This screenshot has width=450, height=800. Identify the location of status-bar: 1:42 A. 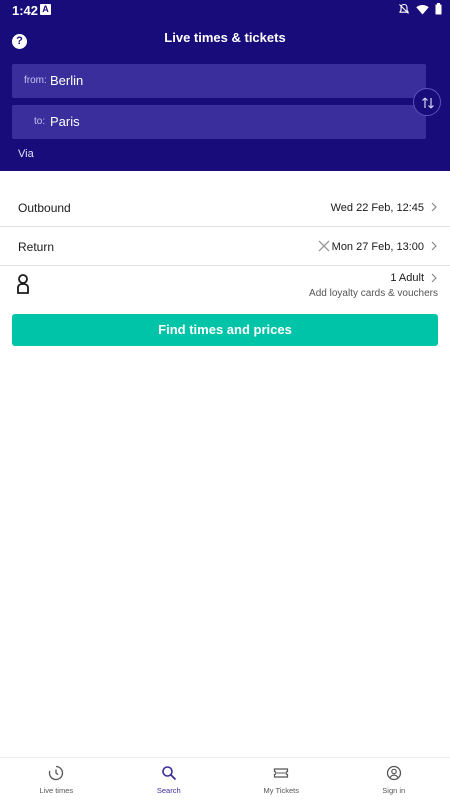
(225, 10).